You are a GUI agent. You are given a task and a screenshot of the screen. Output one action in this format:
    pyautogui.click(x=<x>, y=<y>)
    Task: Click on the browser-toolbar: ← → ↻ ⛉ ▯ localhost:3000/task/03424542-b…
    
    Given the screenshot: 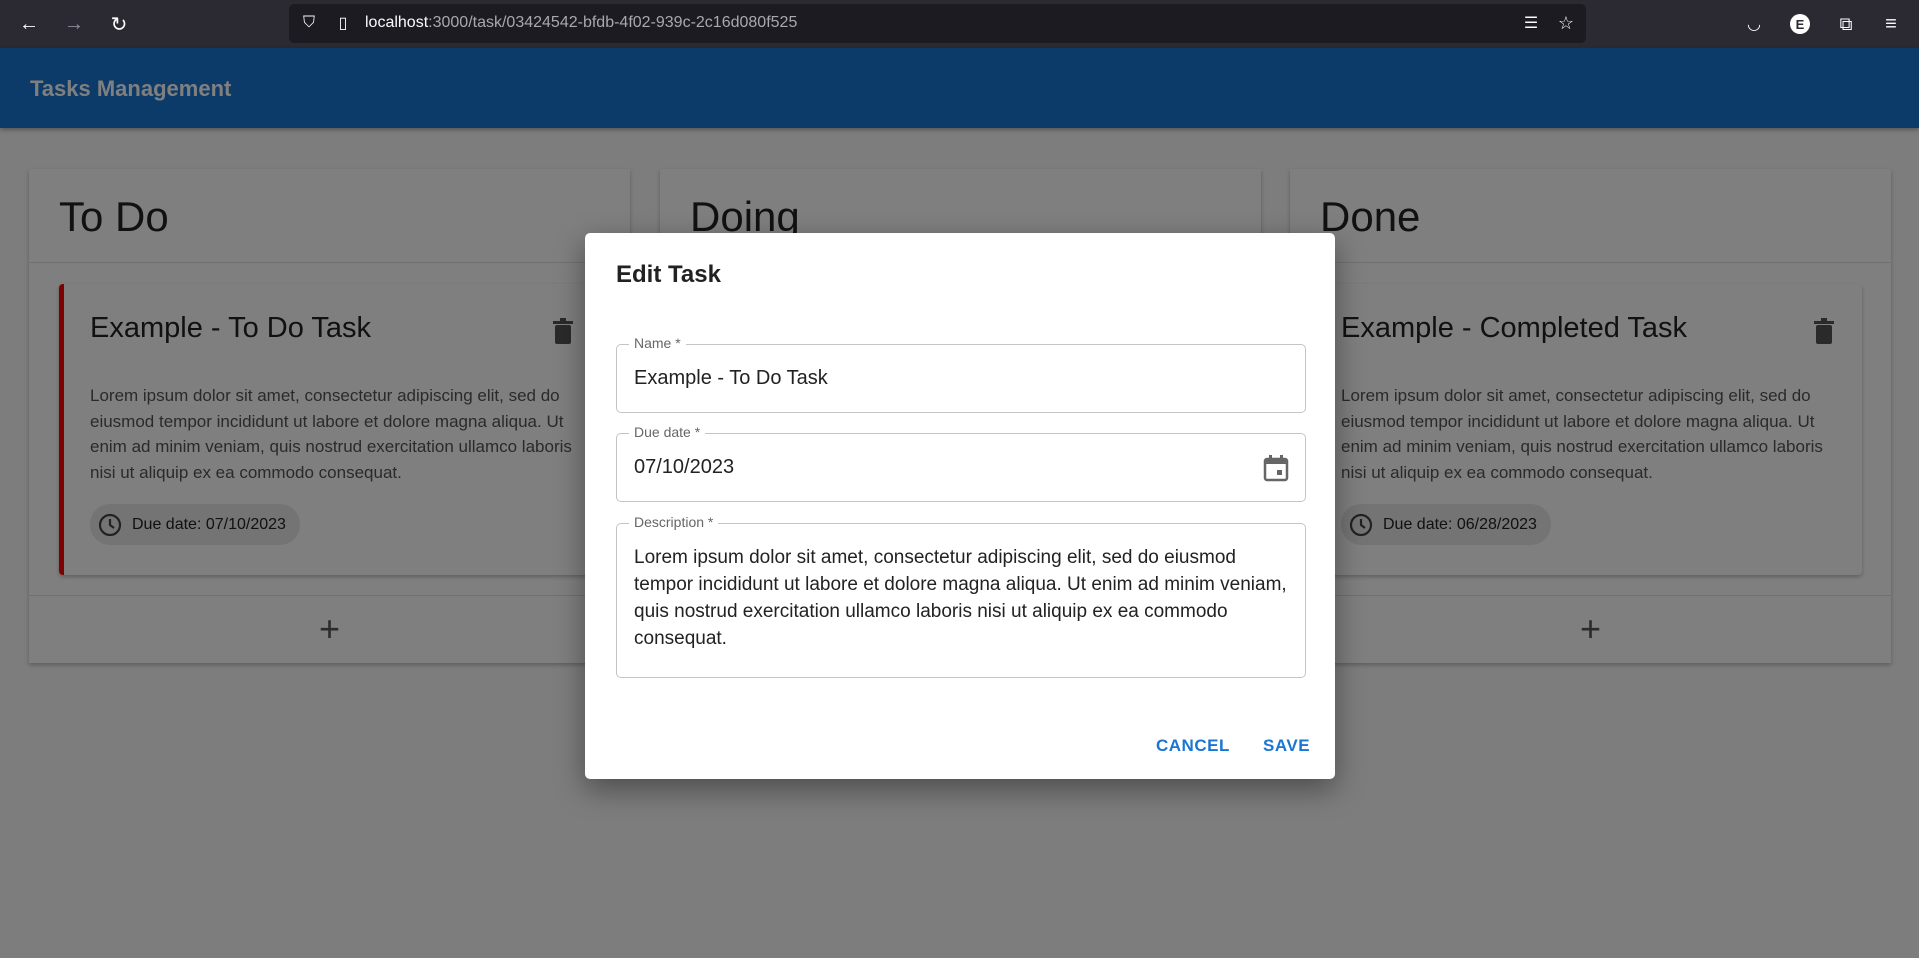 What is the action you would take?
    pyautogui.click(x=959, y=24)
    